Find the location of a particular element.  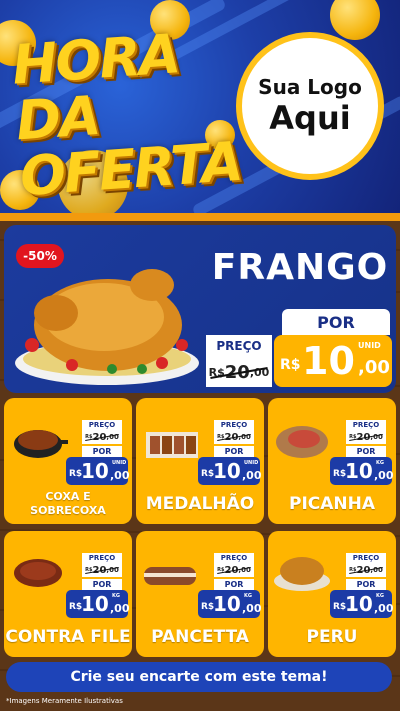

logo-placeholder: Sua Logo Aqui is located at coordinates (310, 106).